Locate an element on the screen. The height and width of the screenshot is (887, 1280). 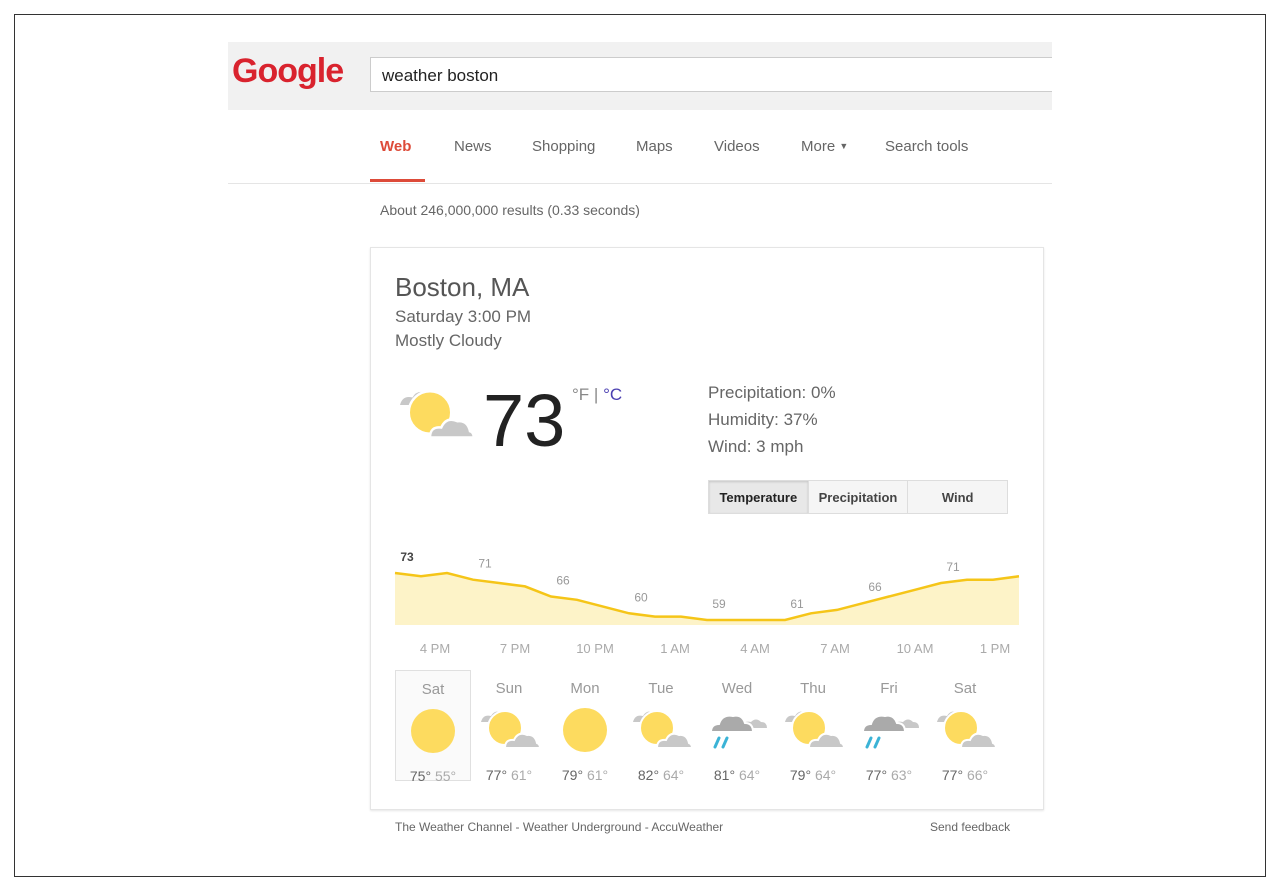
day-name: Wed is located at coordinates (737, 688).